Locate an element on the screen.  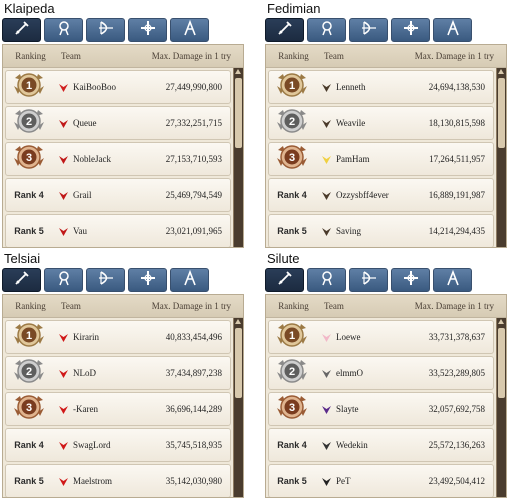
table-row: 2 Queue 27,332,251,715 is located at coordinates (118, 123).